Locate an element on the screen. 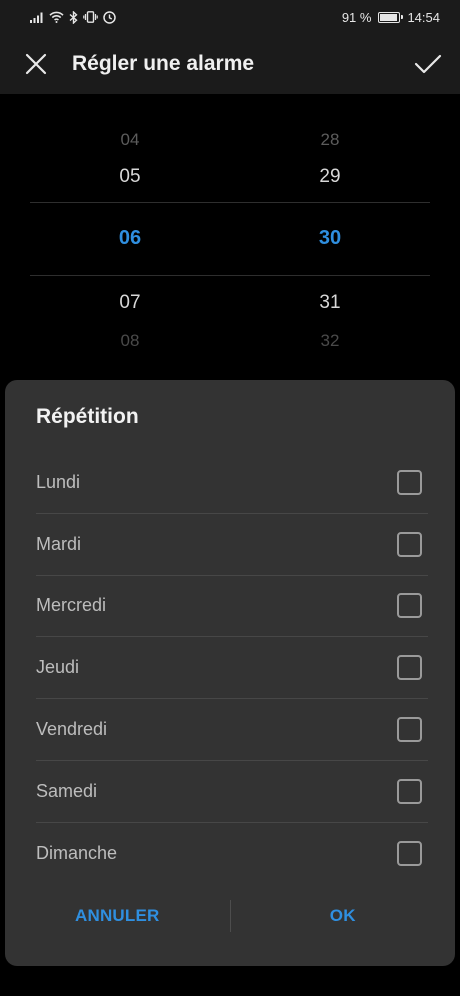  day-row-lundi: Lundi is located at coordinates (232, 483).